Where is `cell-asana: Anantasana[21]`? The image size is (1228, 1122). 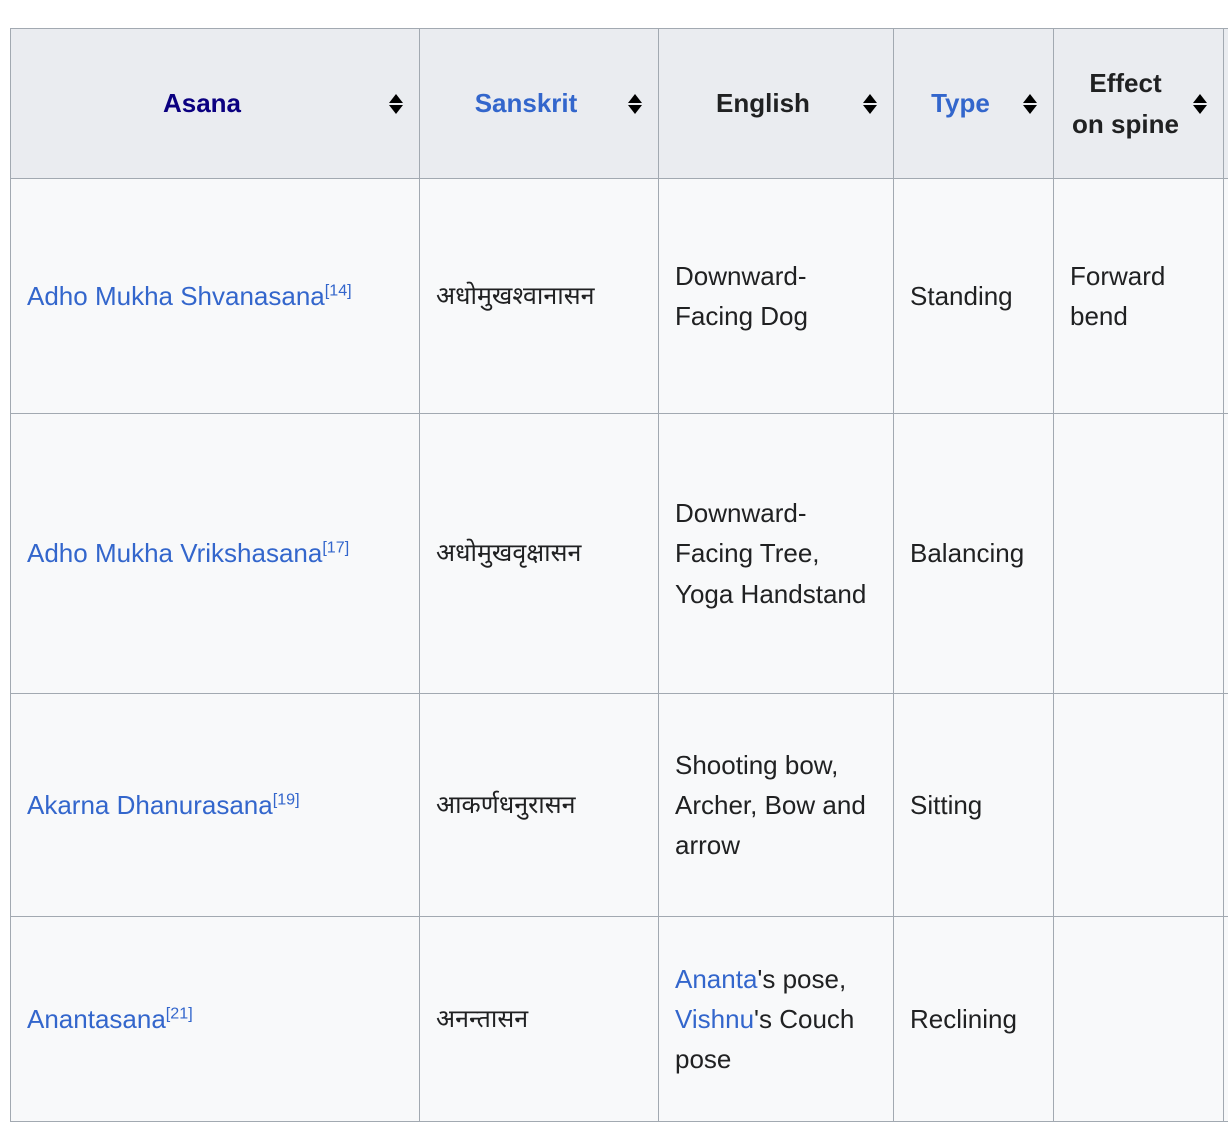
cell-asana: Anantasana[21] is located at coordinates (215, 1019).